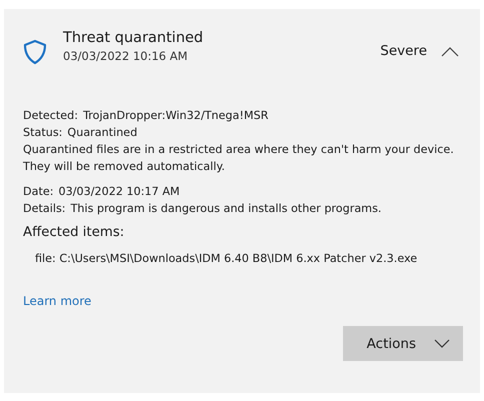 This screenshot has height=401, width=484. I want to click on shield-icon, so click(35, 52).